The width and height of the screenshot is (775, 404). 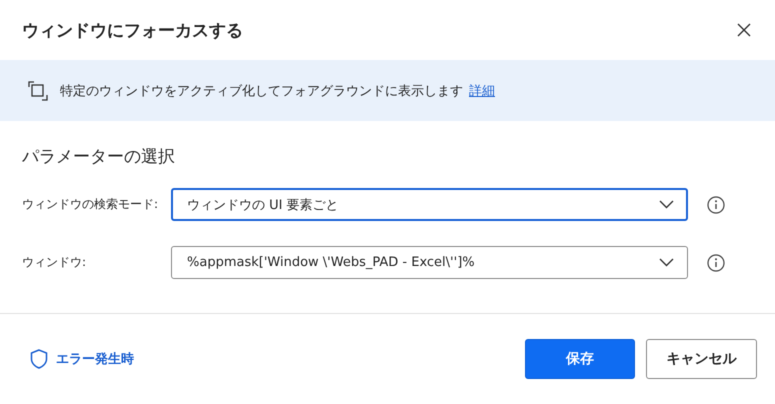 What do you see at coordinates (580, 359) in the screenshot?
I see `save-button: 保存` at bounding box center [580, 359].